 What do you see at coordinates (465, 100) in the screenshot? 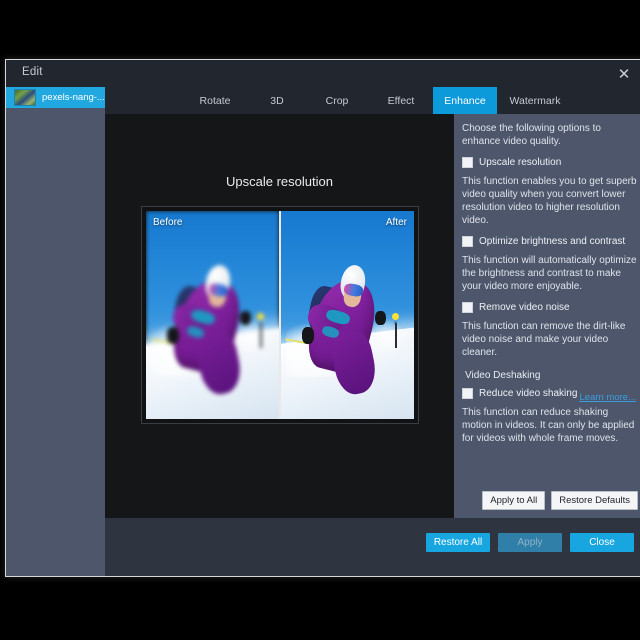
I see `tab-enhance: Enhance` at bounding box center [465, 100].